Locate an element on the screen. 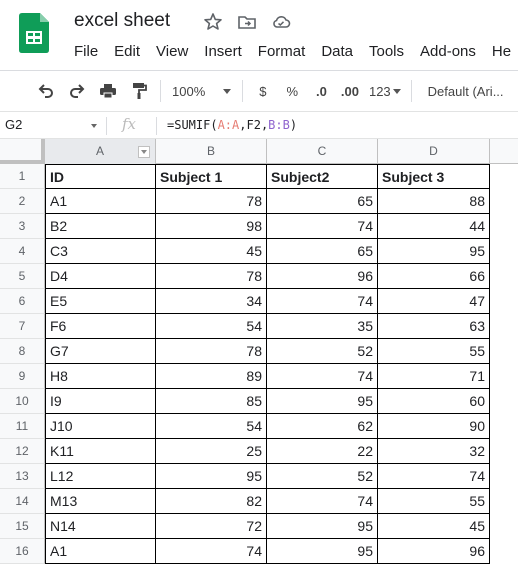  row-header: 9 is located at coordinates (22, 376).